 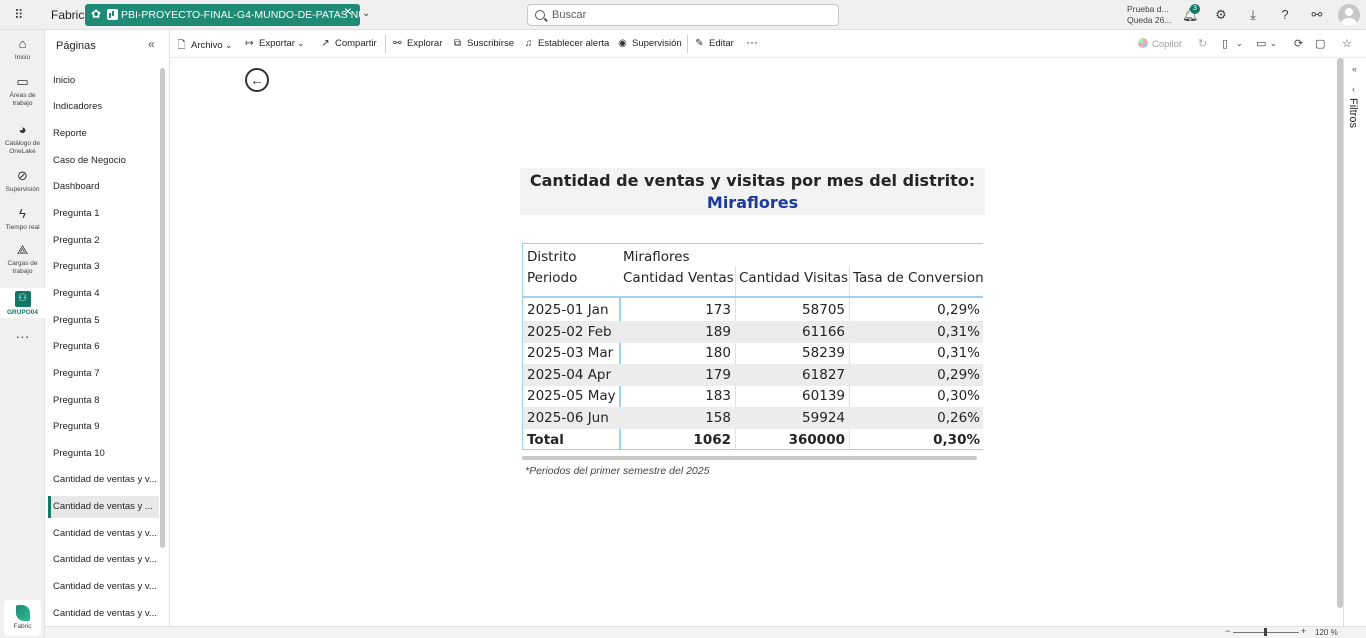 I want to click on refresh-icon: ⟳, so click(x=1298, y=43).